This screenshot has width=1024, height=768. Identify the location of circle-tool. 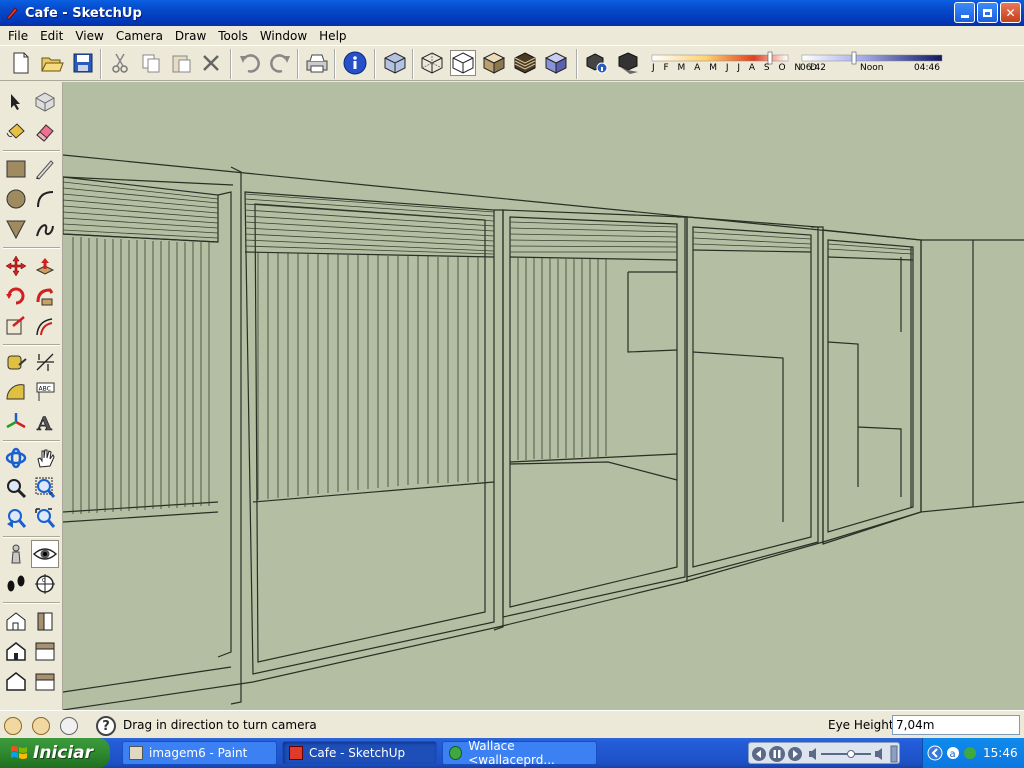
(16, 199).